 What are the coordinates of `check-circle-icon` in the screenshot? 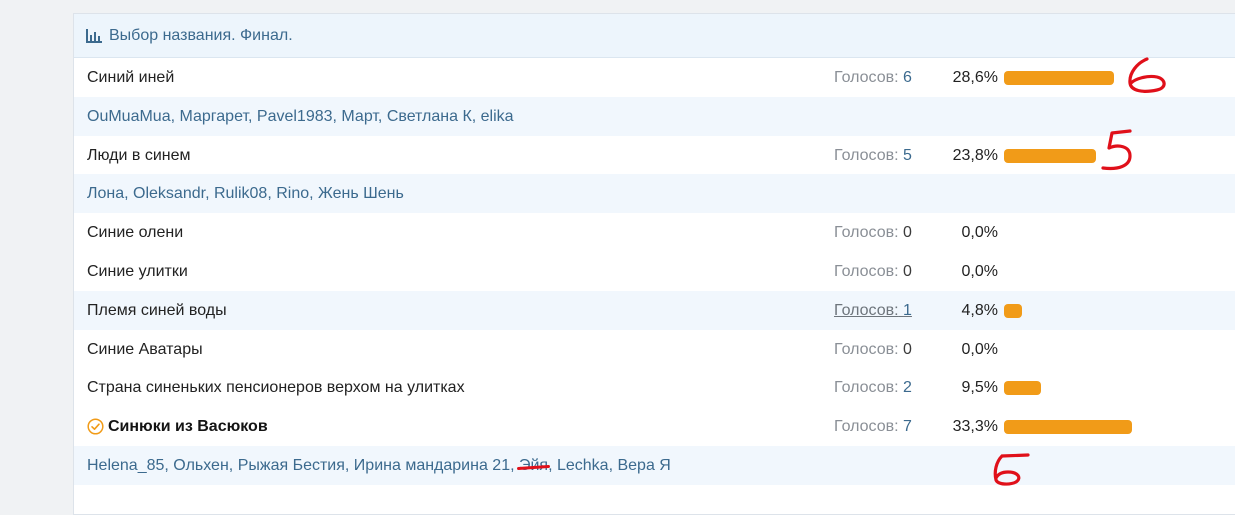 It's located at (95, 426).